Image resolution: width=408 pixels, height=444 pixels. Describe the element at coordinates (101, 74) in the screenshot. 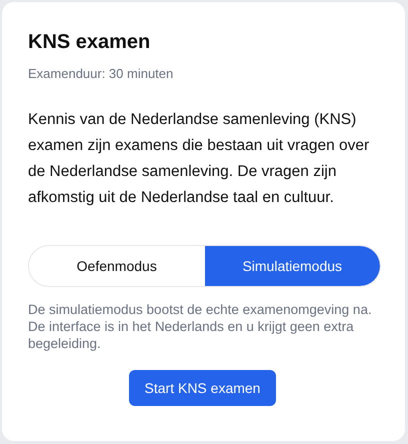

I see `exam-duration: Examenduur: 30 minuten` at that location.